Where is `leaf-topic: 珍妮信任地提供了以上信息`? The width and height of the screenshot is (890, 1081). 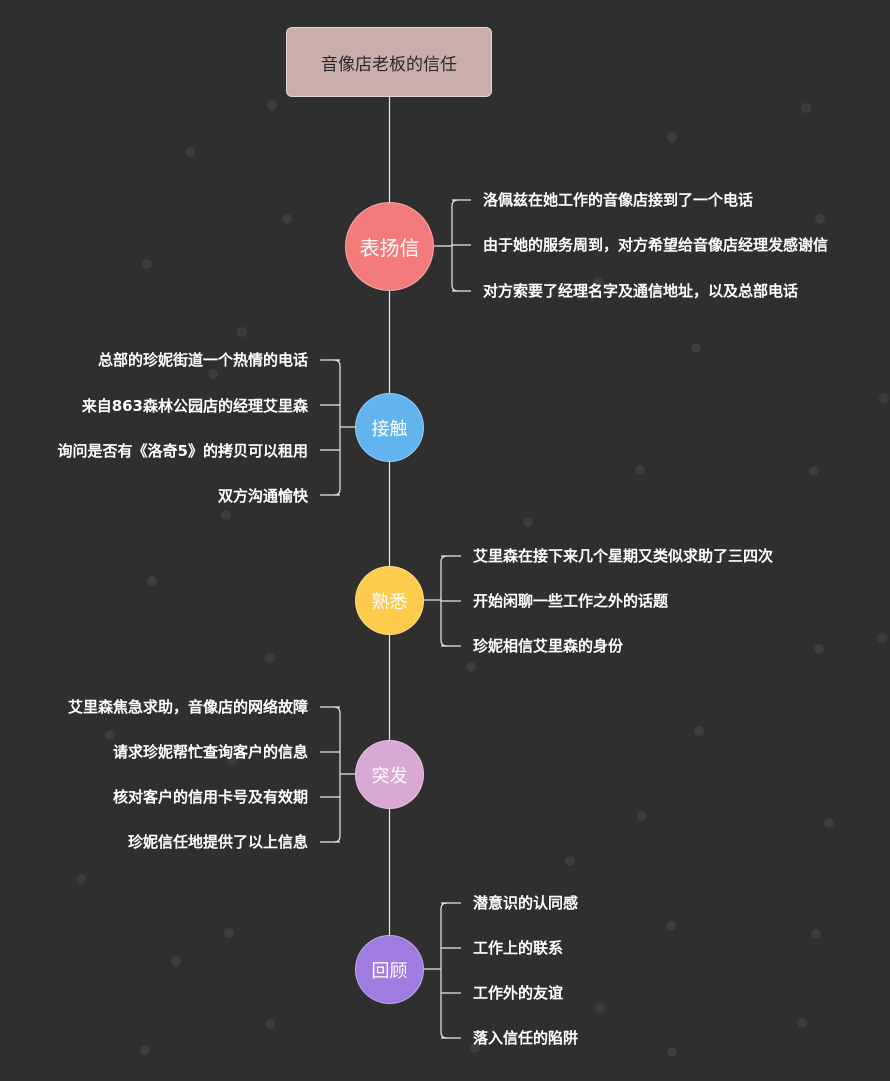 leaf-topic: 珍妮信任地提供了以上信息 is located at coordinates (218, 842).